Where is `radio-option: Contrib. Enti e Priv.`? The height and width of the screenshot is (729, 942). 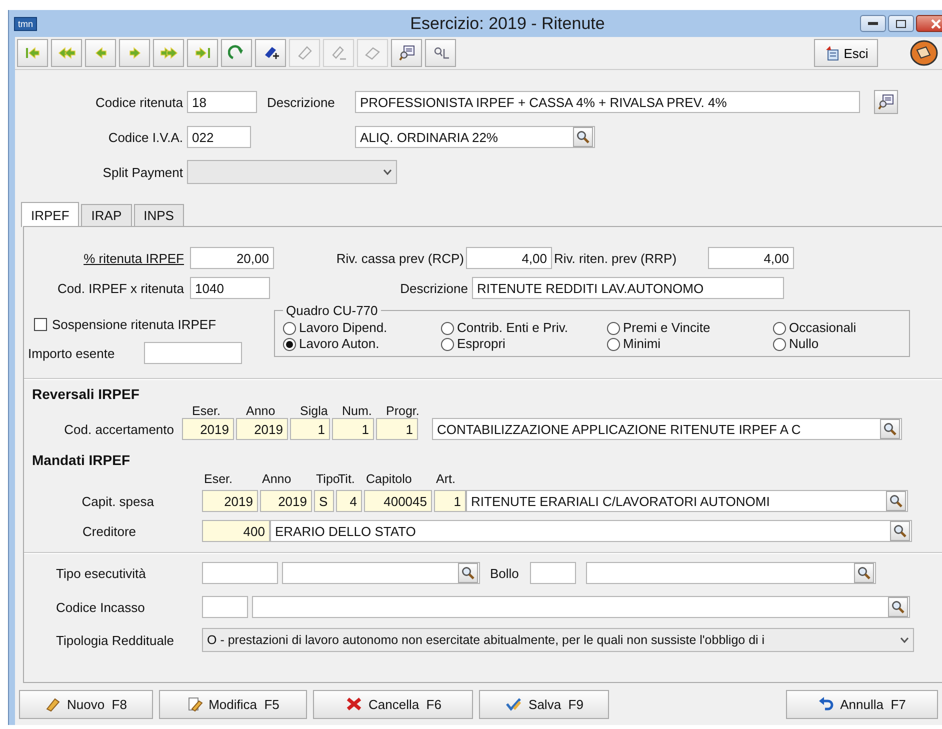 radio-option: Contrib. Enti e Priv. is located at coordinates (524, 328).